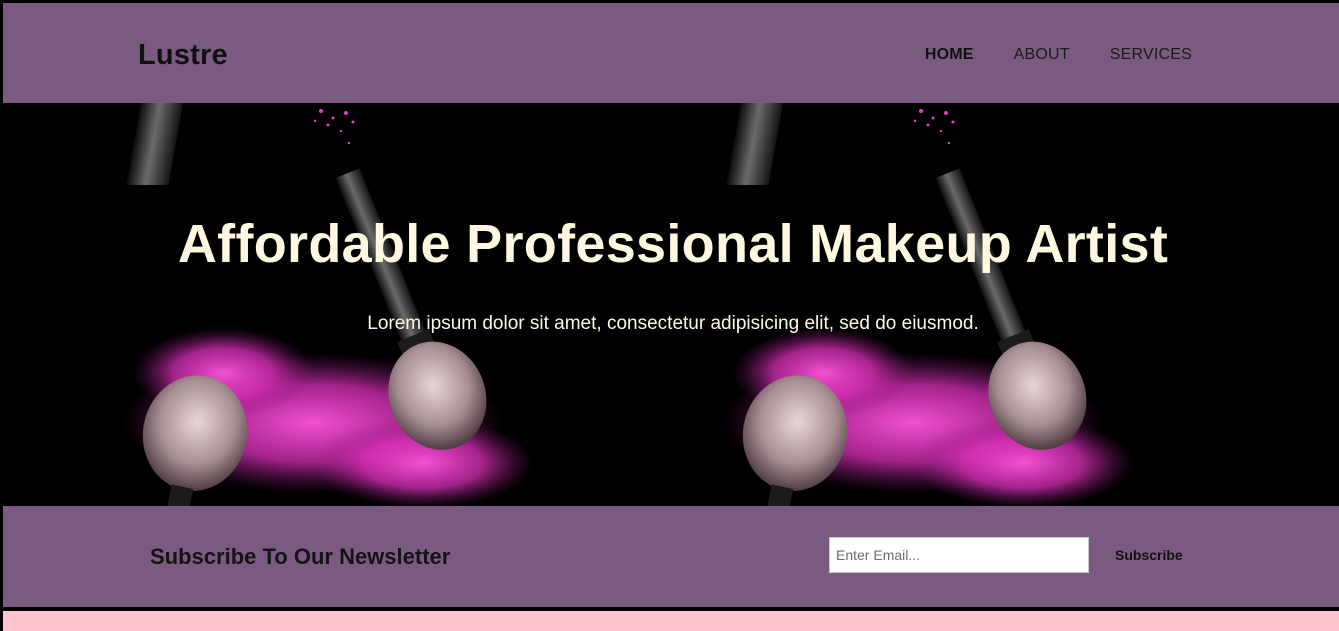 This screenshot has height=631, width=1339. What do you see at coordinates (1042, 55) in the screenshot?
I see `nav-about-link: ABOUT` at bounding box center [1042, 55].